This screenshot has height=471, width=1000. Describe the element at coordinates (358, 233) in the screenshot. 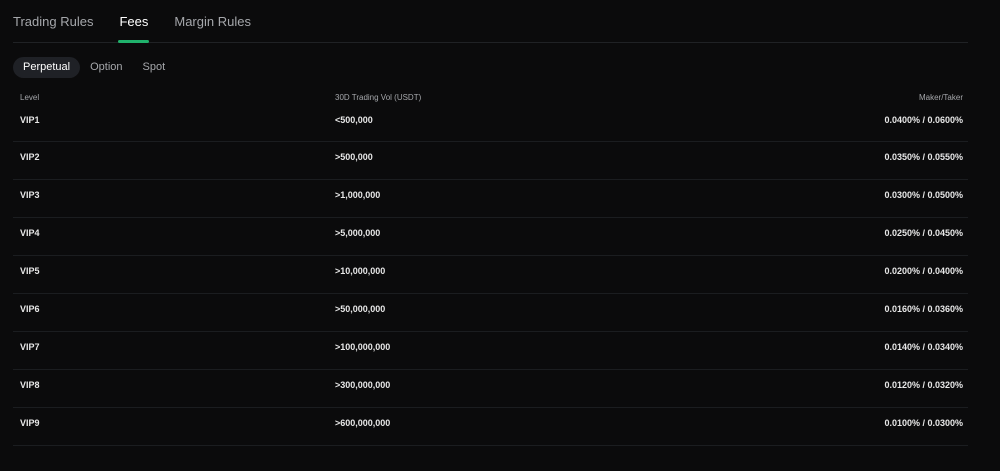

I see `cell-volume: >5,000,000` at that location.